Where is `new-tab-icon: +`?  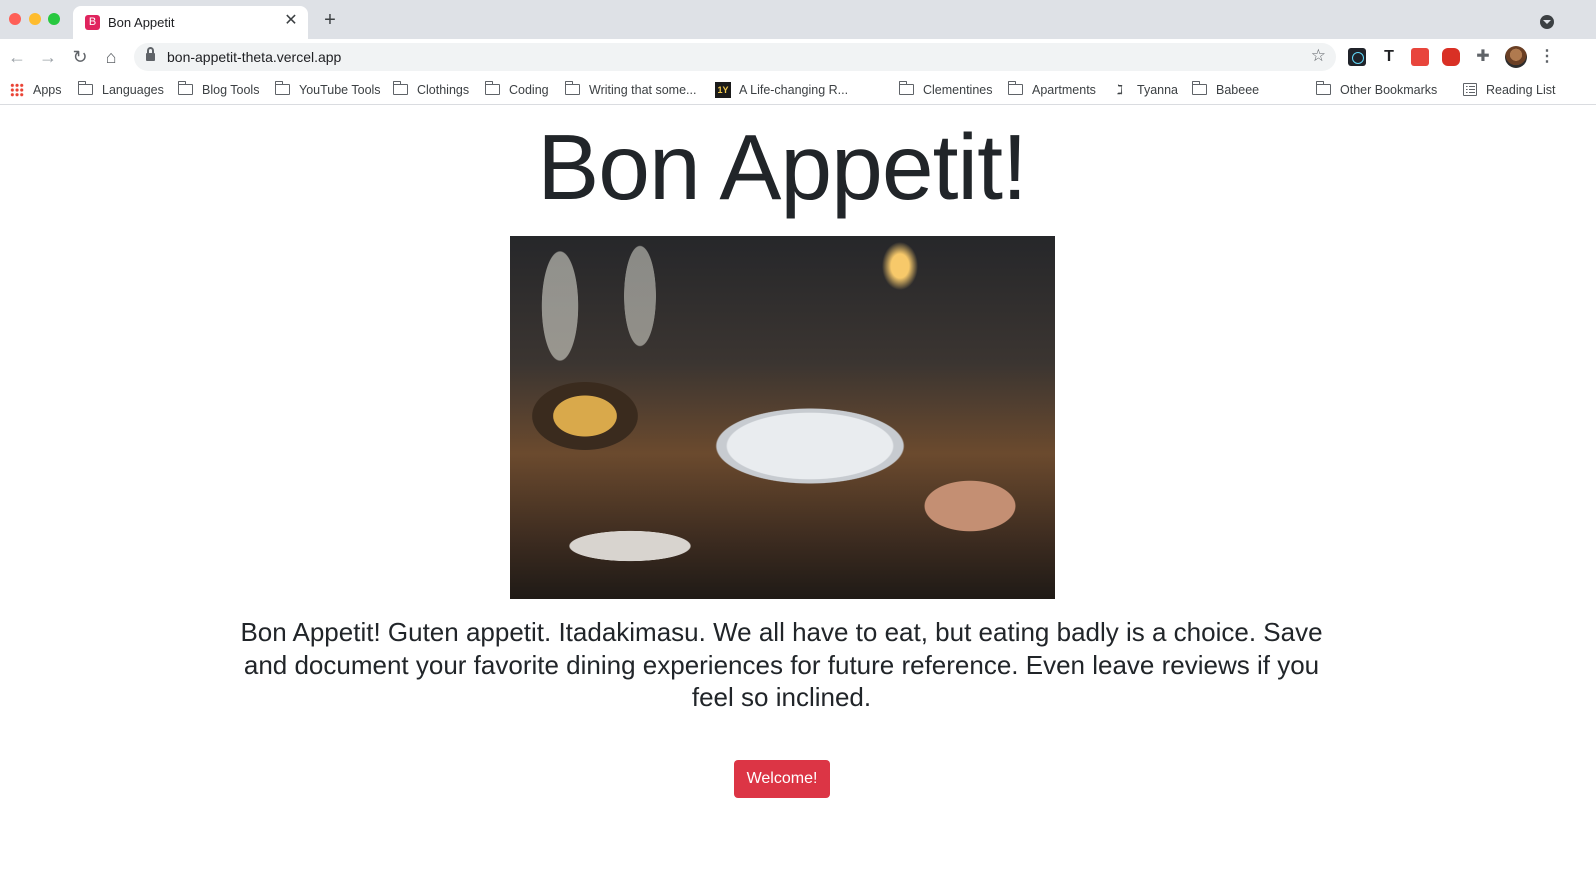
new-tab-icon: + is located at coordinates (330, 20).